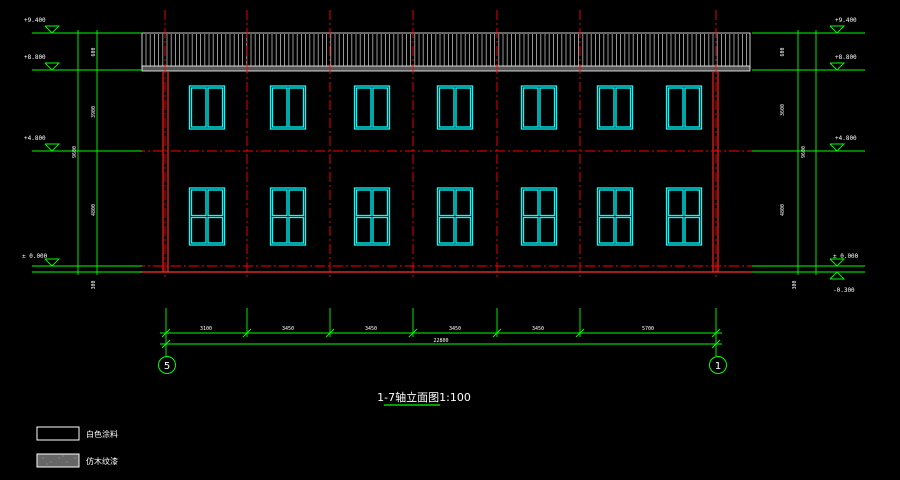 The width and height of the screenshot is (900, 480). What do you see at coordinates (94, 112) in the screenshot?
I see `vdim-left-1: 3900` at bounding box center [94, 112].